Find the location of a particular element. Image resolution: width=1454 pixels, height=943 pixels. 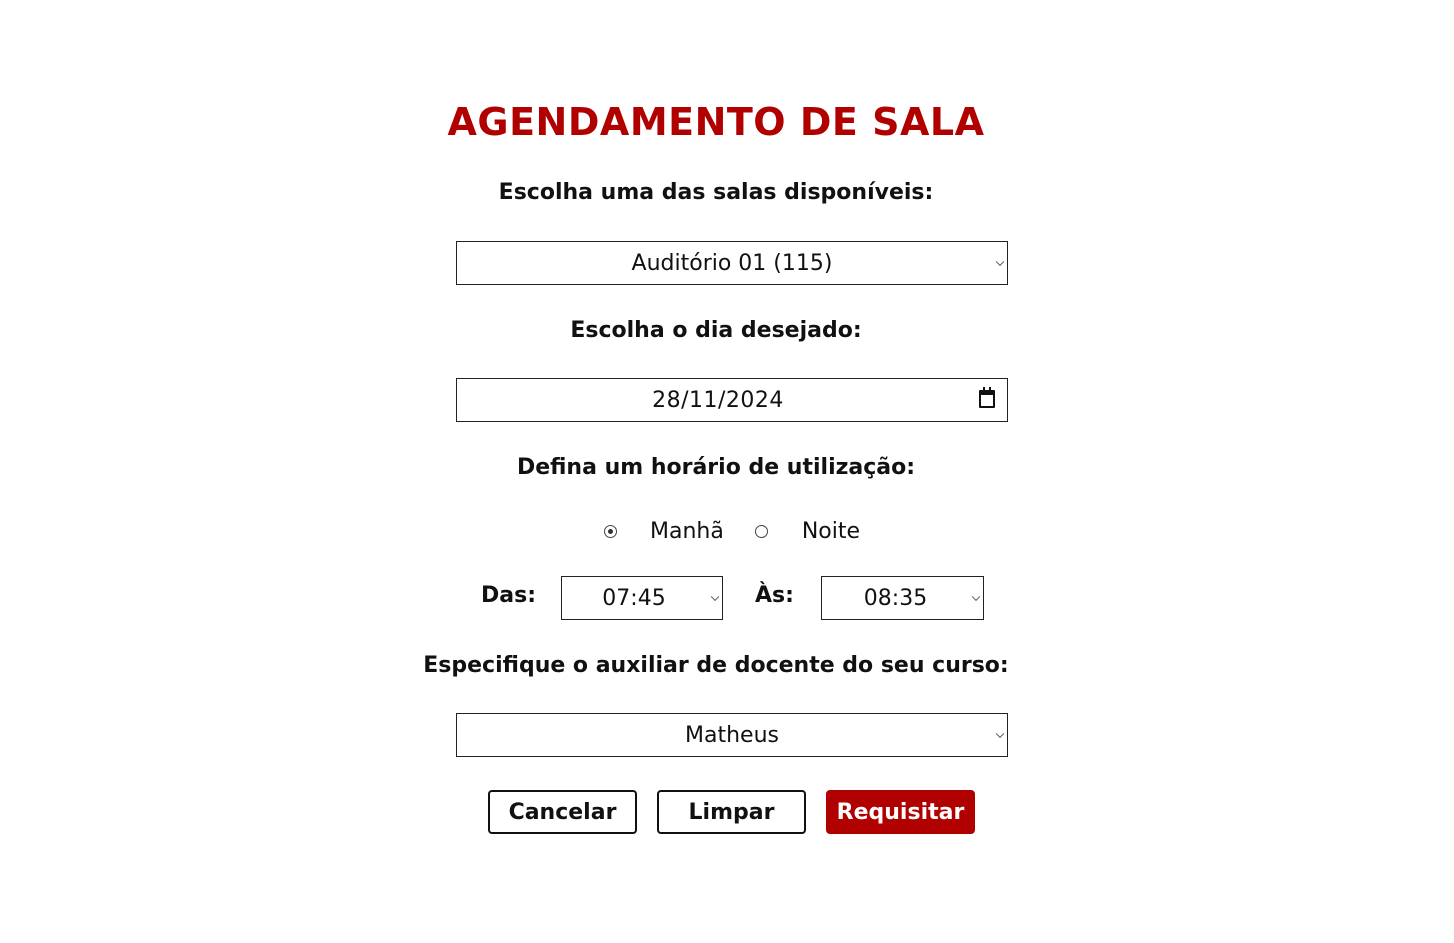

calendar-icon is located at coordinates (987, 397).